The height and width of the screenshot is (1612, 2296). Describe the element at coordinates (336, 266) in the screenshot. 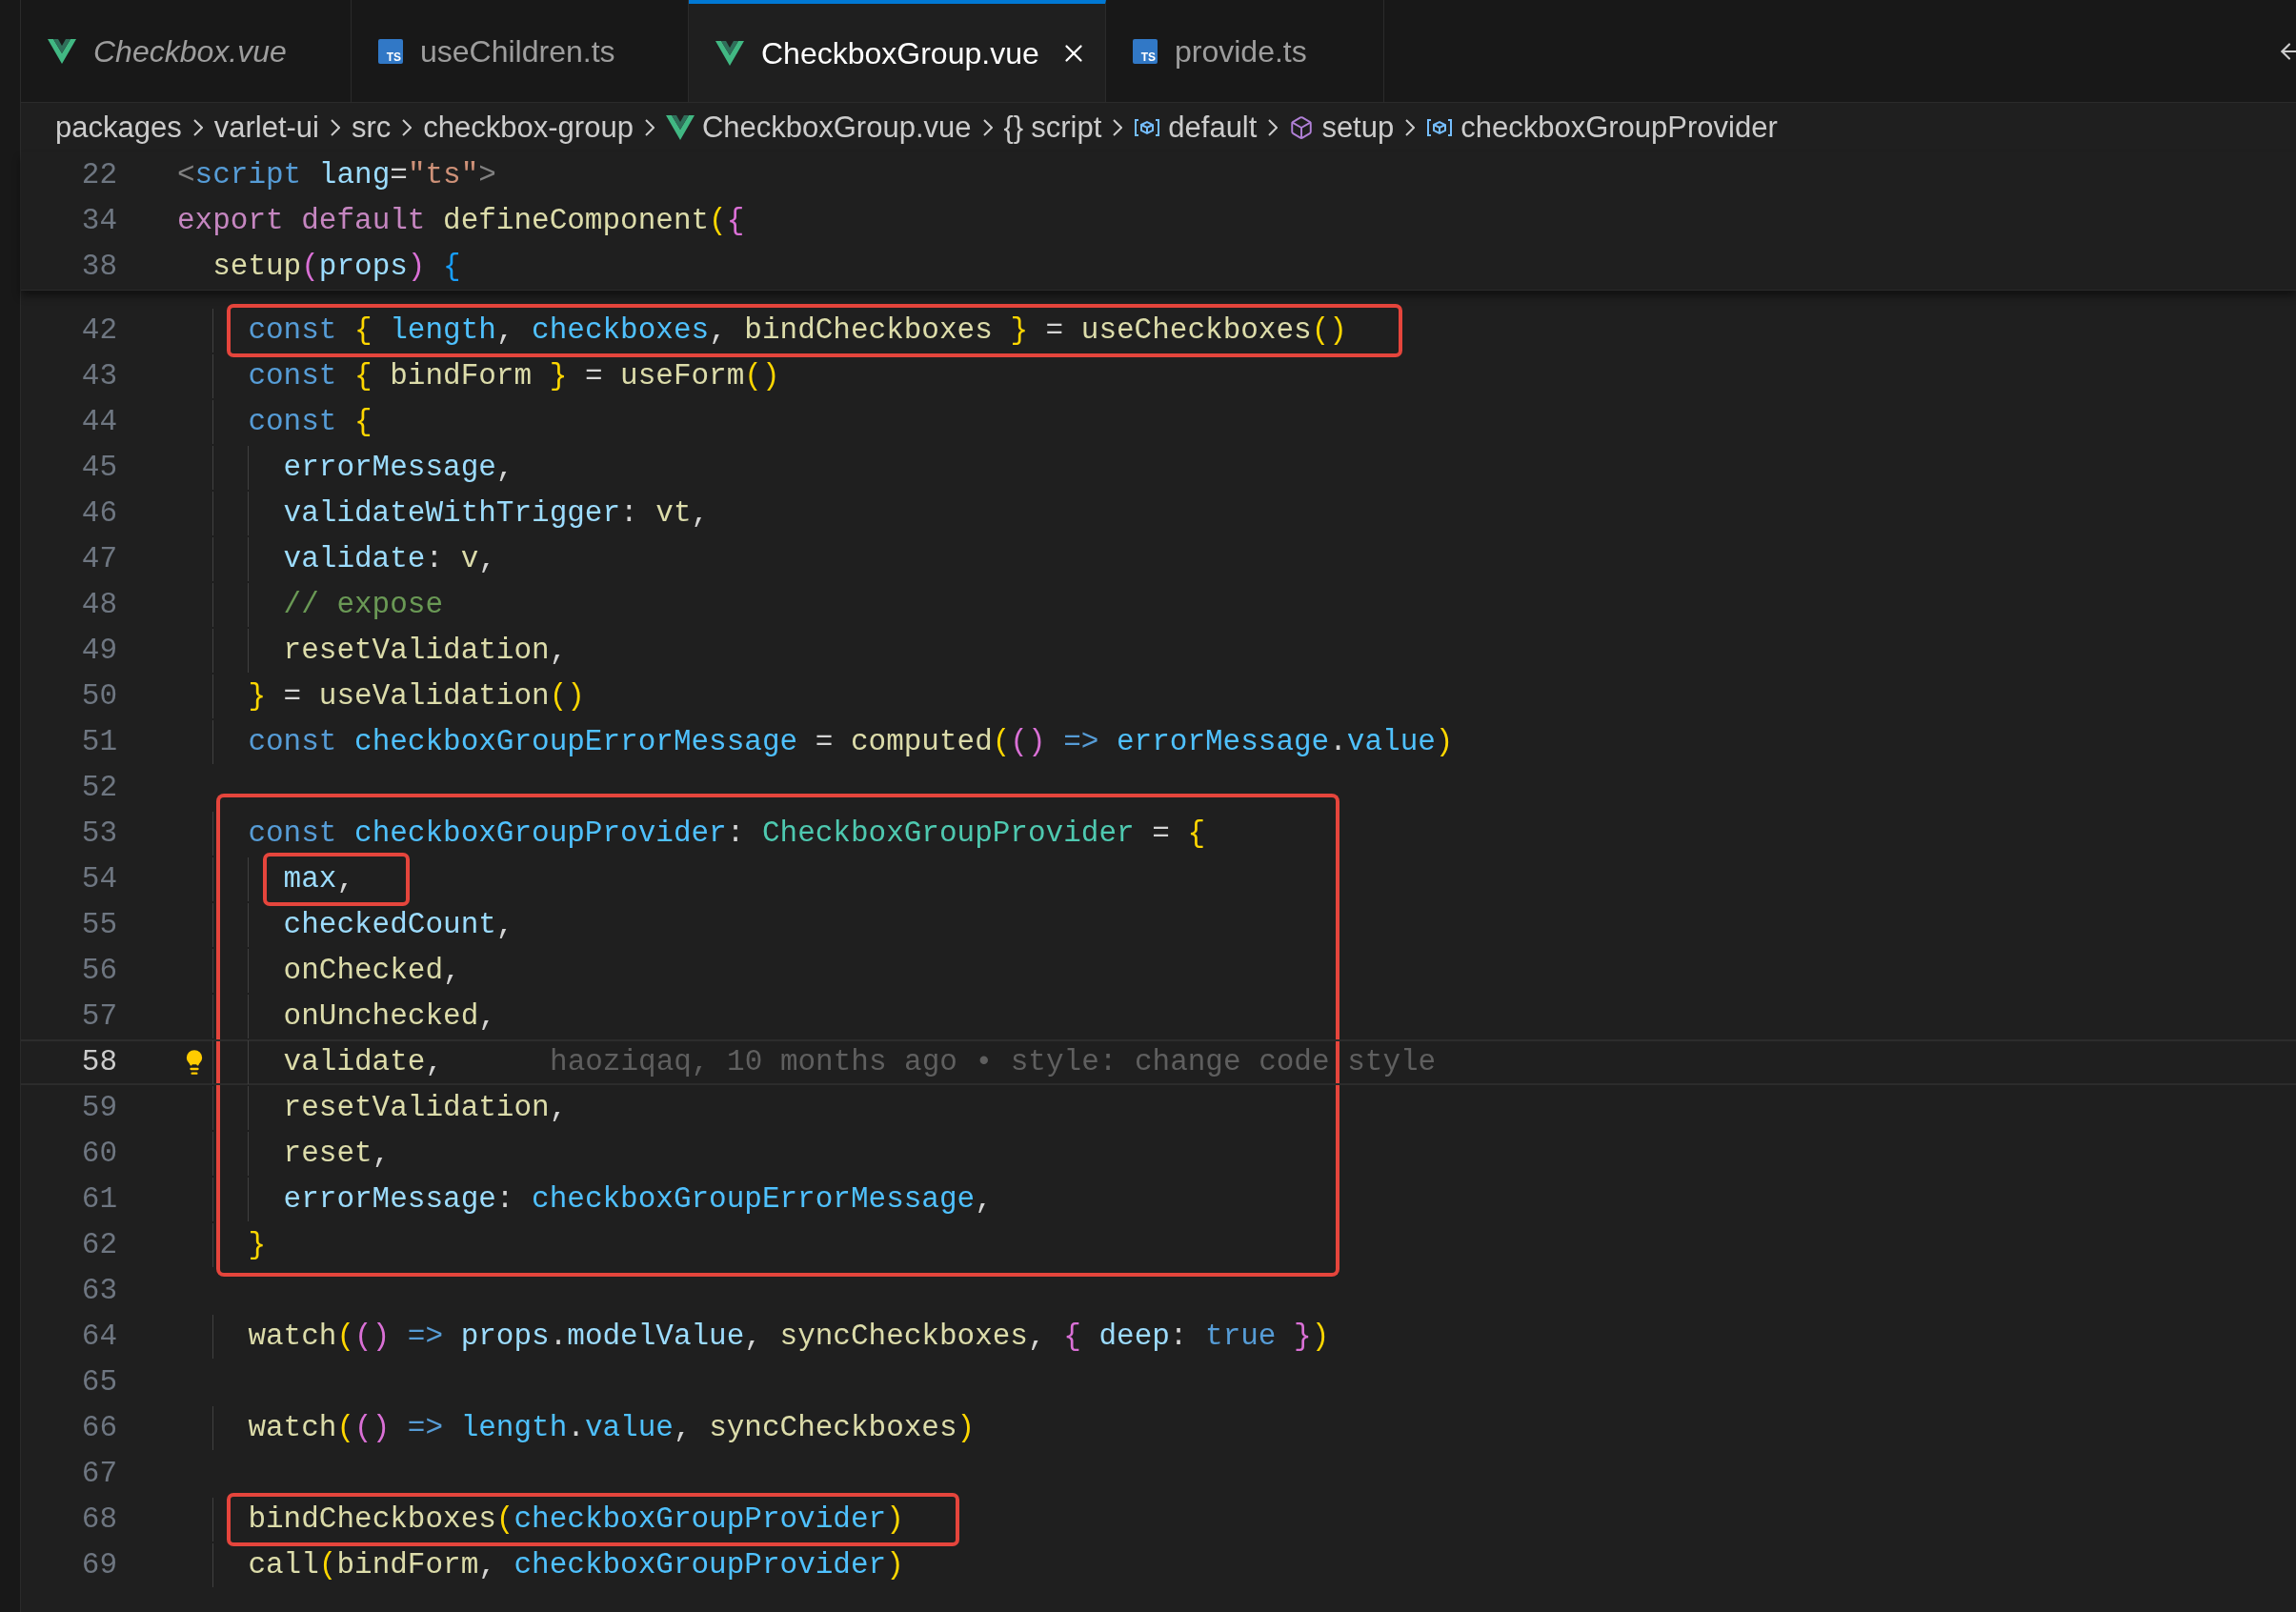

I see `code-line: setup(props) {` at that location.